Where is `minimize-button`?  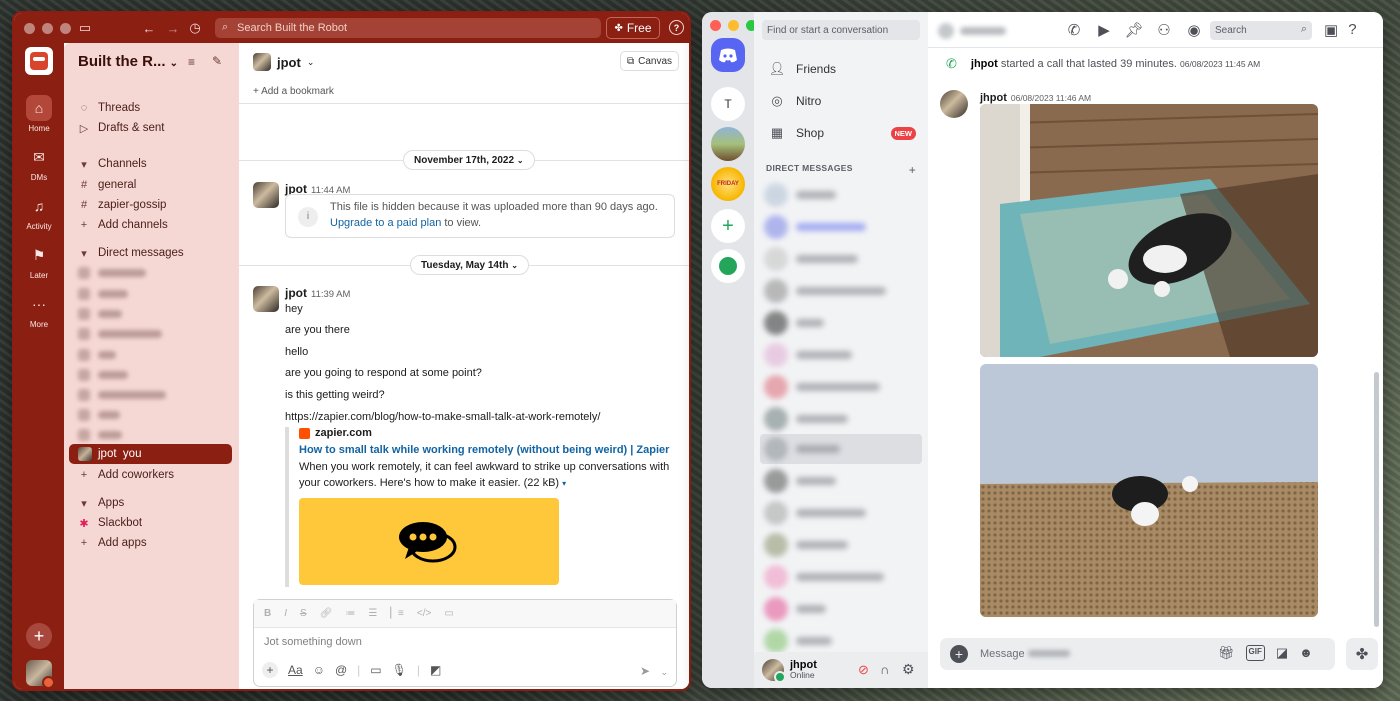
minimize-button is located at coordinates (733, 25).